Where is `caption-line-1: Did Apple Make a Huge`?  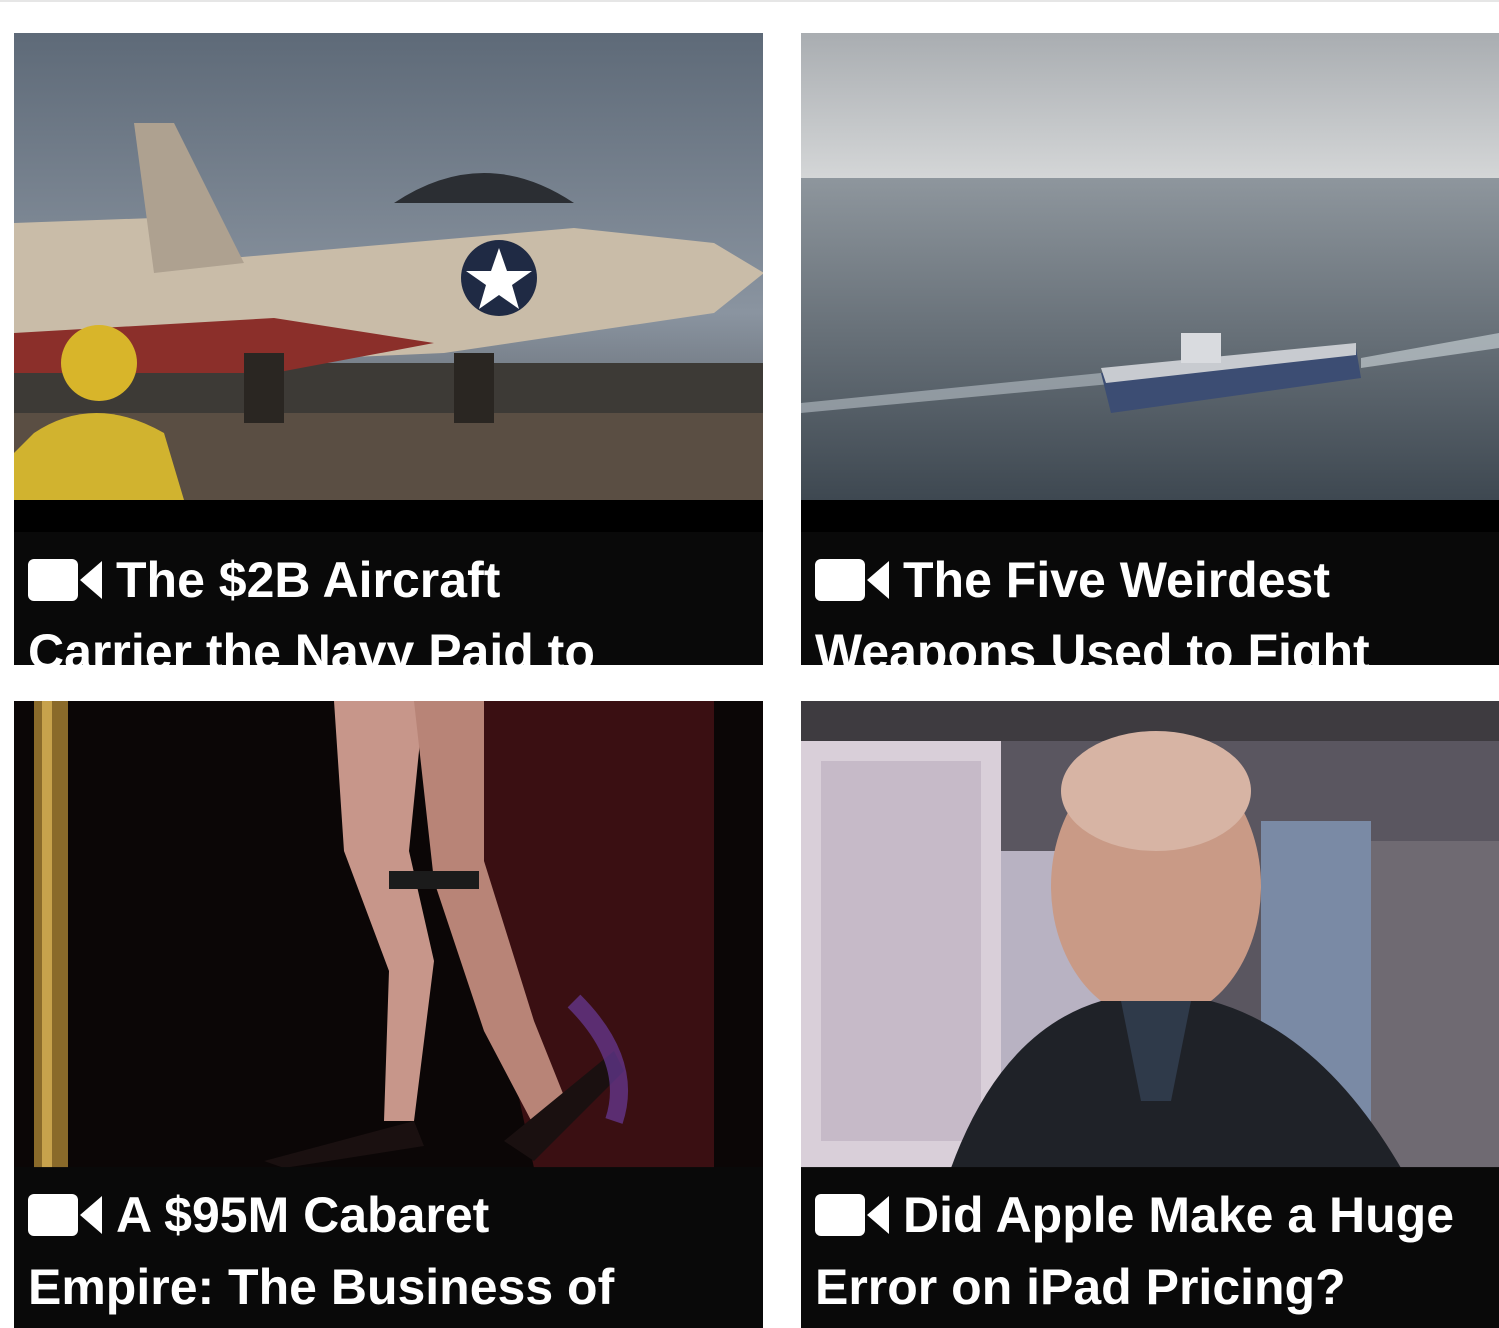 caption-line-1: Did Apple Make a Huge is located at coordinates (1179, 1215).